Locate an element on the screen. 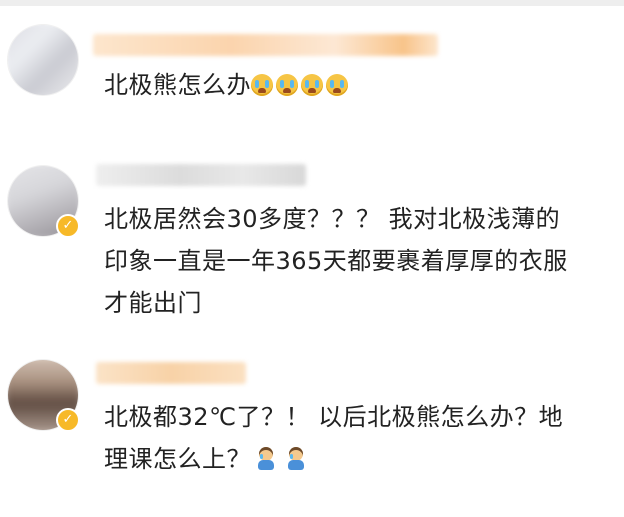 The image size is (624, 517). comment-text: 北极都32℃了？！ 以后北极熊怎么办？地 理课怎么上？ is located at coordinates (356, 438).